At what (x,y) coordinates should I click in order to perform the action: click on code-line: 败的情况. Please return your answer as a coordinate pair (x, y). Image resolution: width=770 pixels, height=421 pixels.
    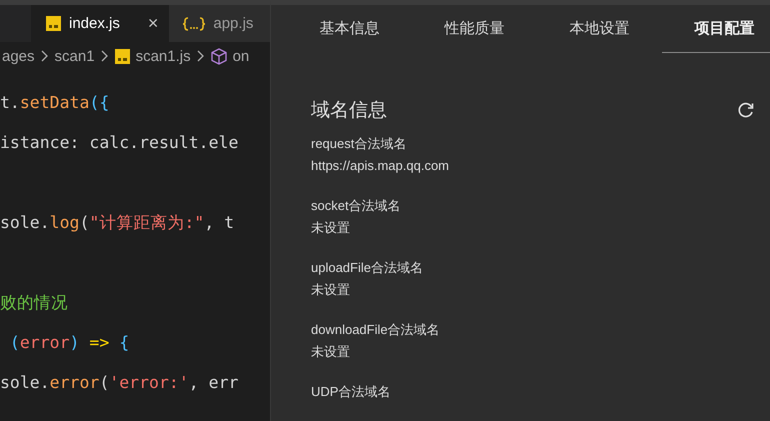
    Looking at the image, I should click on (34, 302).